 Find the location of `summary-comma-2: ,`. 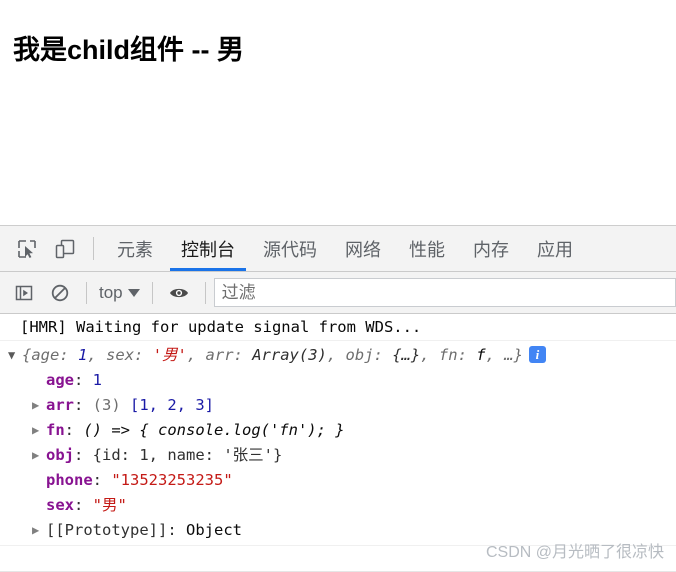

summary-comma-2: , is located at coordinates (336, 355).